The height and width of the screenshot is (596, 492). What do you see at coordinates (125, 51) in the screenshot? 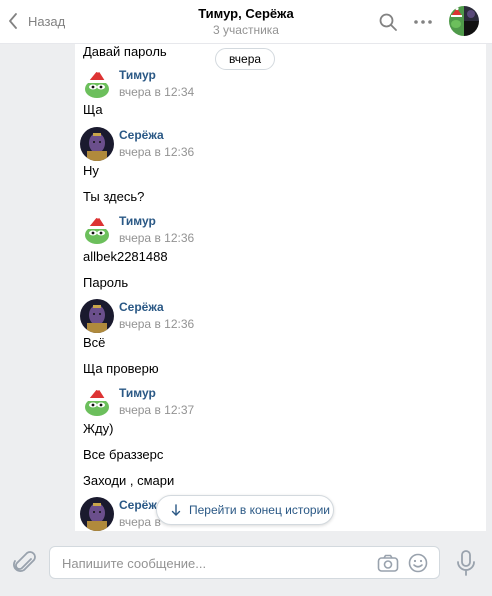
I see `message-text: Давай пароль` at bounding box center [125, 51].